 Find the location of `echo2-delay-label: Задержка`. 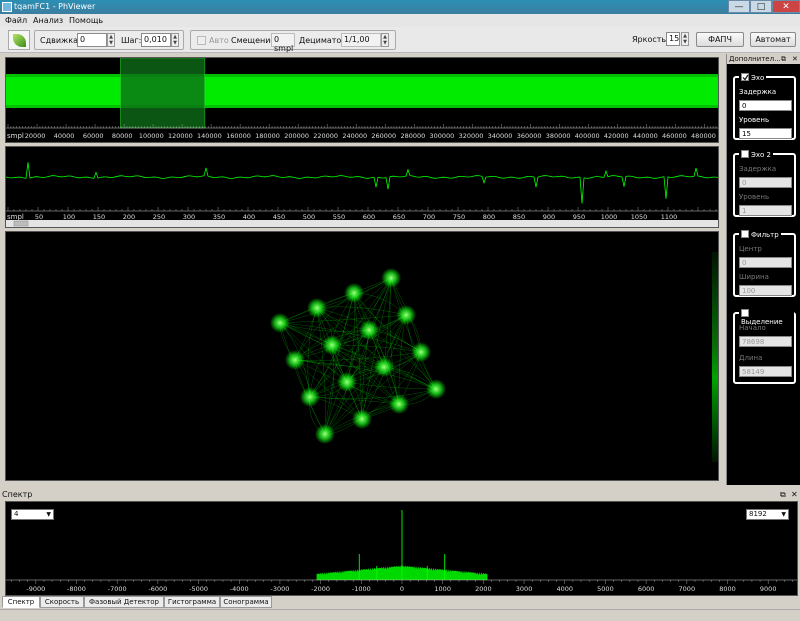

echo2-delay-label: Задержка is located at coordinates (758, 169).